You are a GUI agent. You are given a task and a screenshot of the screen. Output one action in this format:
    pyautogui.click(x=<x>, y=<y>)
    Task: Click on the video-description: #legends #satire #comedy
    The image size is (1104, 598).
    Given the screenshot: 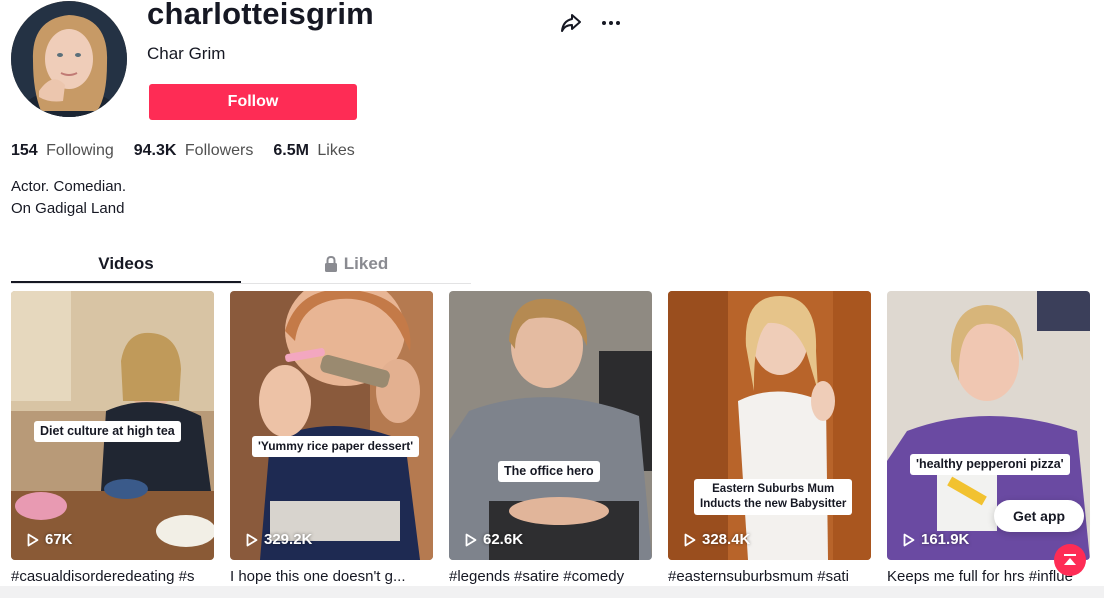 What is the action you would take?
    pyautogui.click(x=550, y=576)
    